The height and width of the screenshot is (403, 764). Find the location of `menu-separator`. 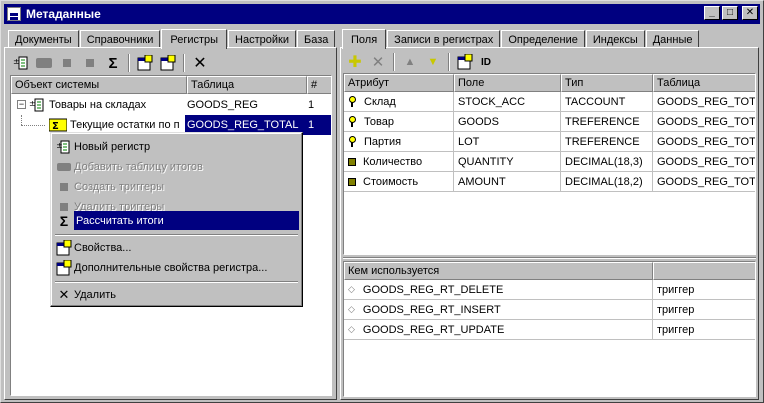

menu-separator is located at coordinates (176, 235).